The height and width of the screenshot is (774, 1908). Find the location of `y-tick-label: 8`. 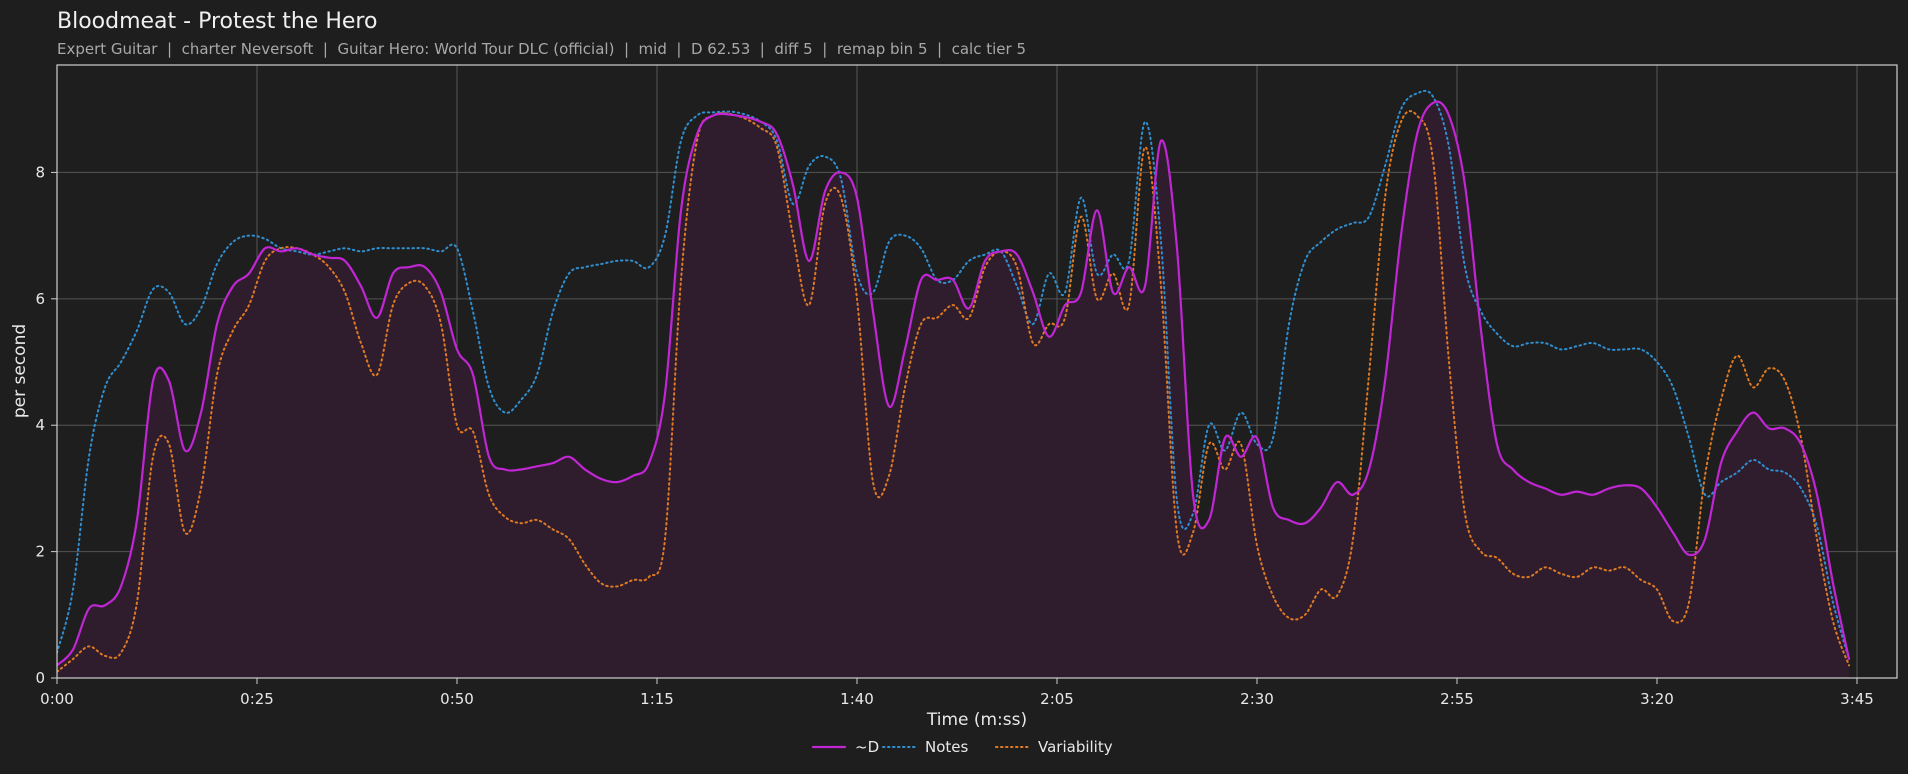

y-tick-label: 8 is located at coordinates (40, 172).